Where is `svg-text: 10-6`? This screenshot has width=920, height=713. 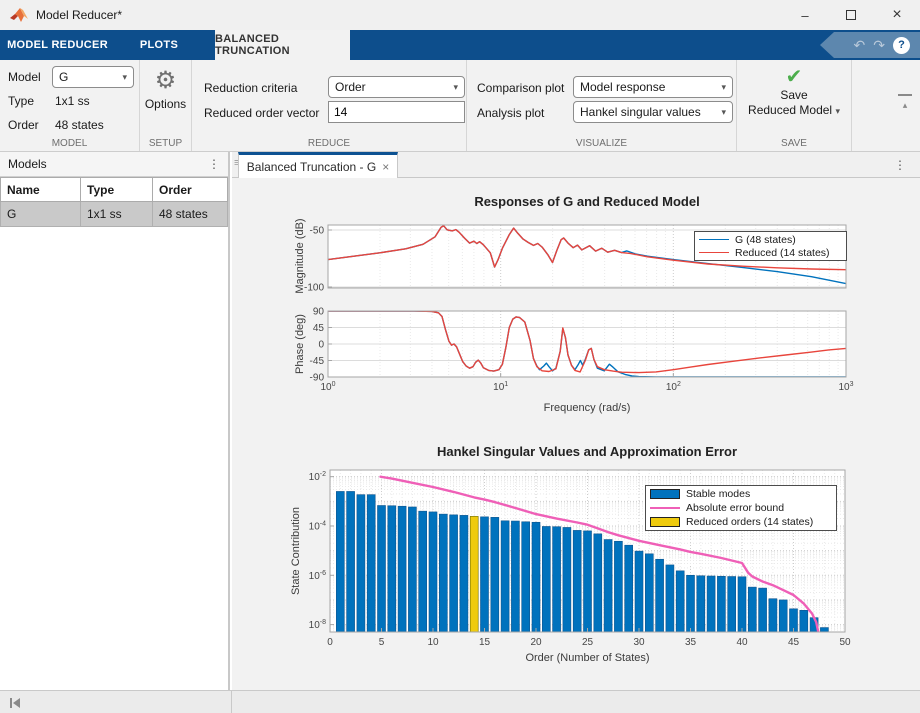
svg-text: 10-6 is located at coordinates (317, 576).